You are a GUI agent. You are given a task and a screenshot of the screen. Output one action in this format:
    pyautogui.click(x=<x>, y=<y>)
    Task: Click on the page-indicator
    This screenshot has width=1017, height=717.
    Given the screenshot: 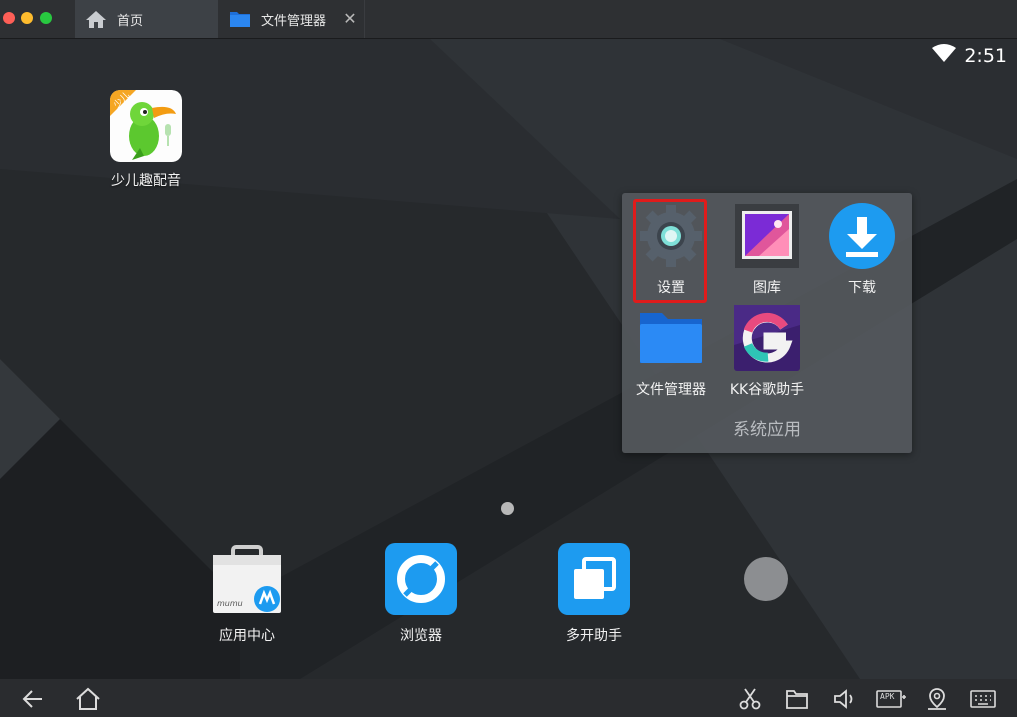 What is the action you would take?
    pyautogui.click(x=507, y=508)
    